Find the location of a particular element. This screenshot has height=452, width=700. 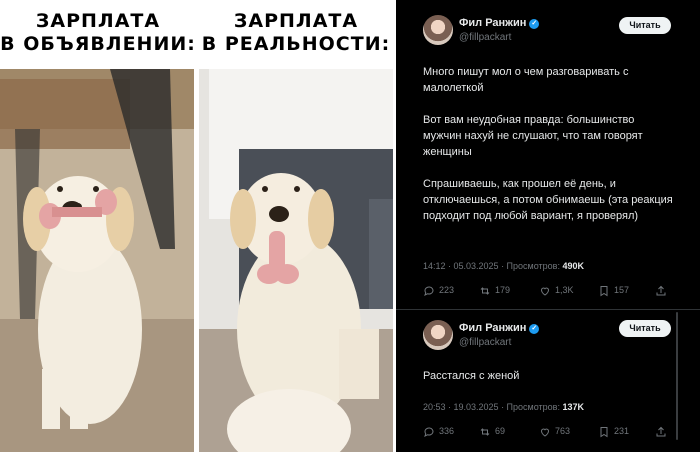

caption-advertised-salary: ЗАРПЛАТА В ОБЪЯВЛЕНИИ: is located at coordinates (98, 32).